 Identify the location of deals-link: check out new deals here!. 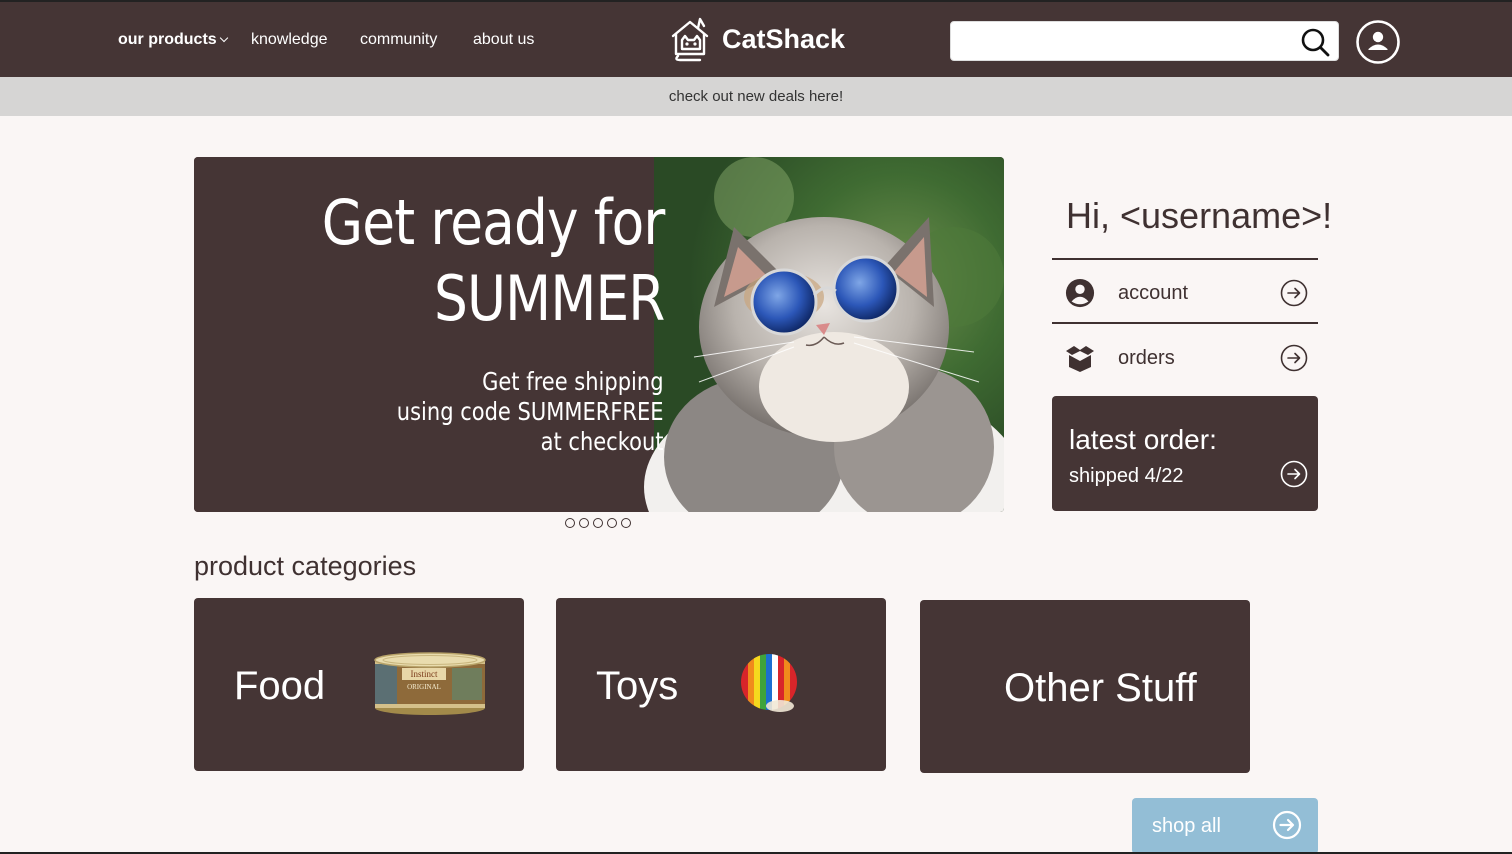
(756, 96).